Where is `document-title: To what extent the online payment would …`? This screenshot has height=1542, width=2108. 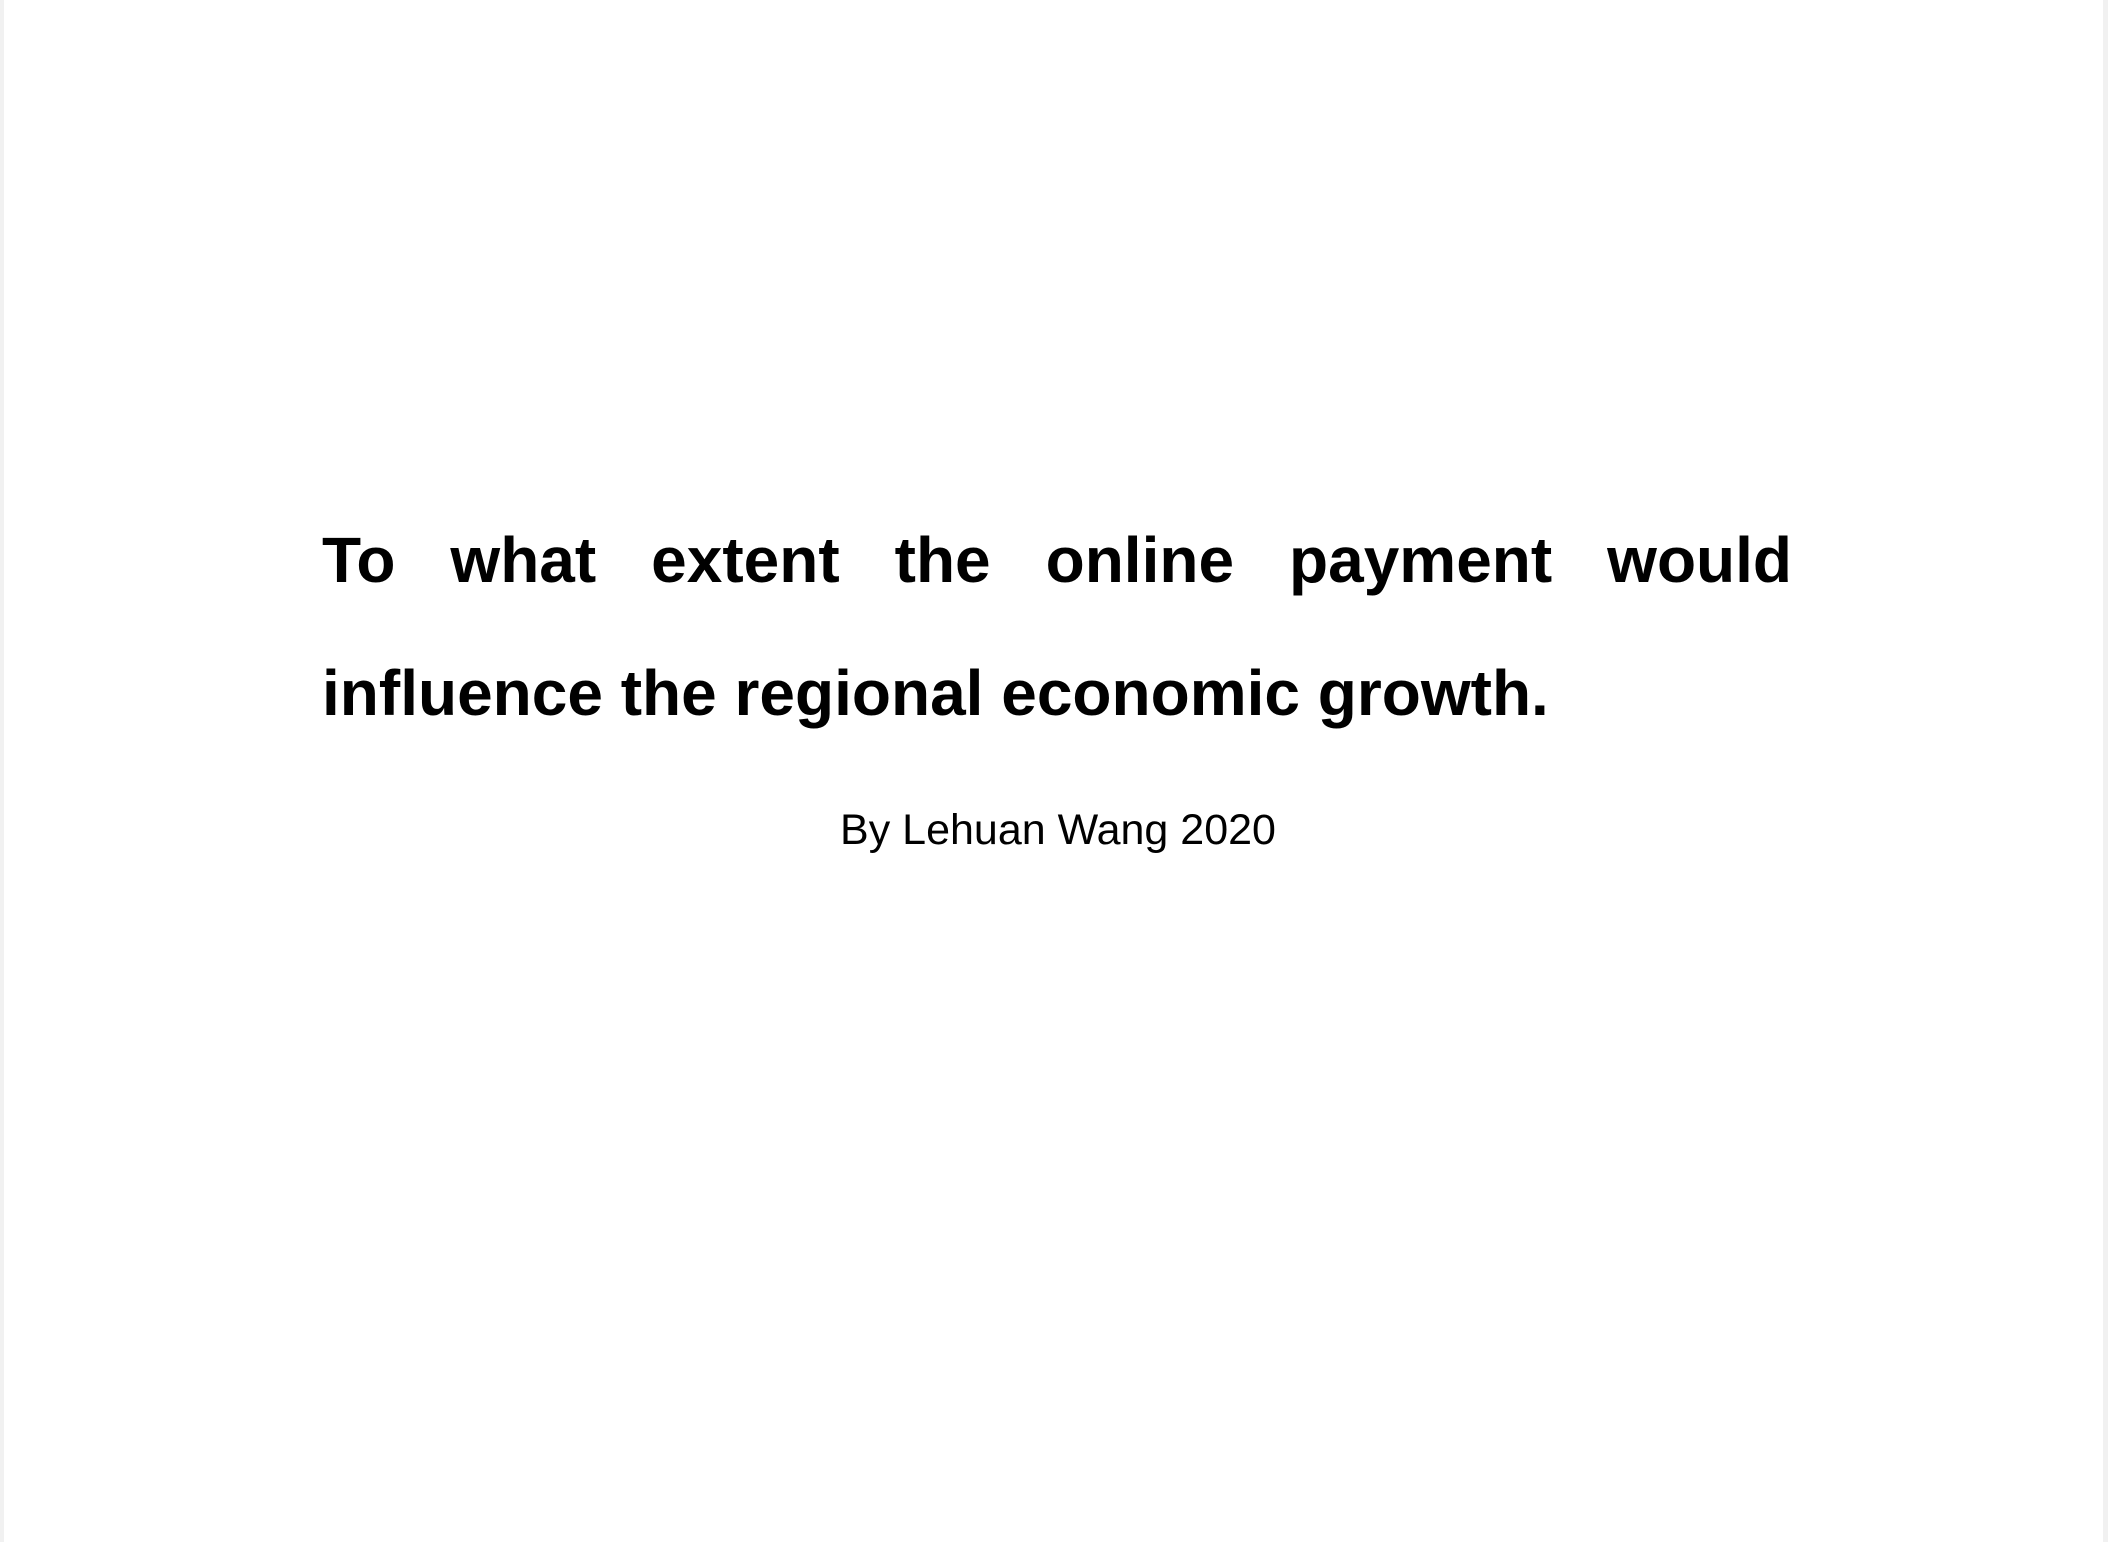 document-title: To what extent the online payment would … is located at coordinates (1057, 626).